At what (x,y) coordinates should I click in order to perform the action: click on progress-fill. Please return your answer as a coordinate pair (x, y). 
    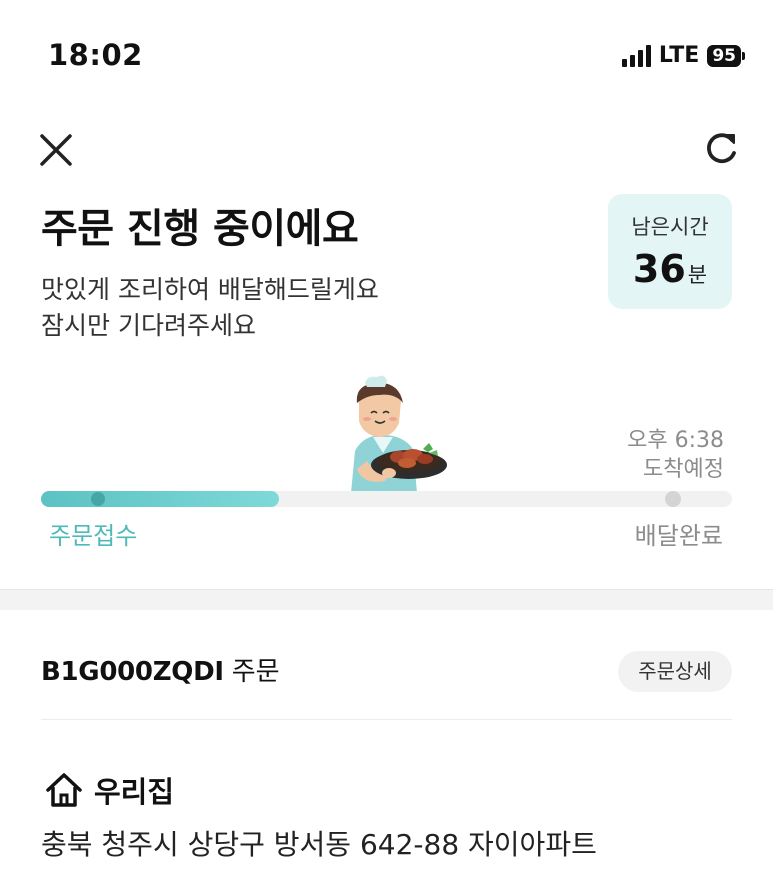
    Looking at the image, I should click on (160, 499).